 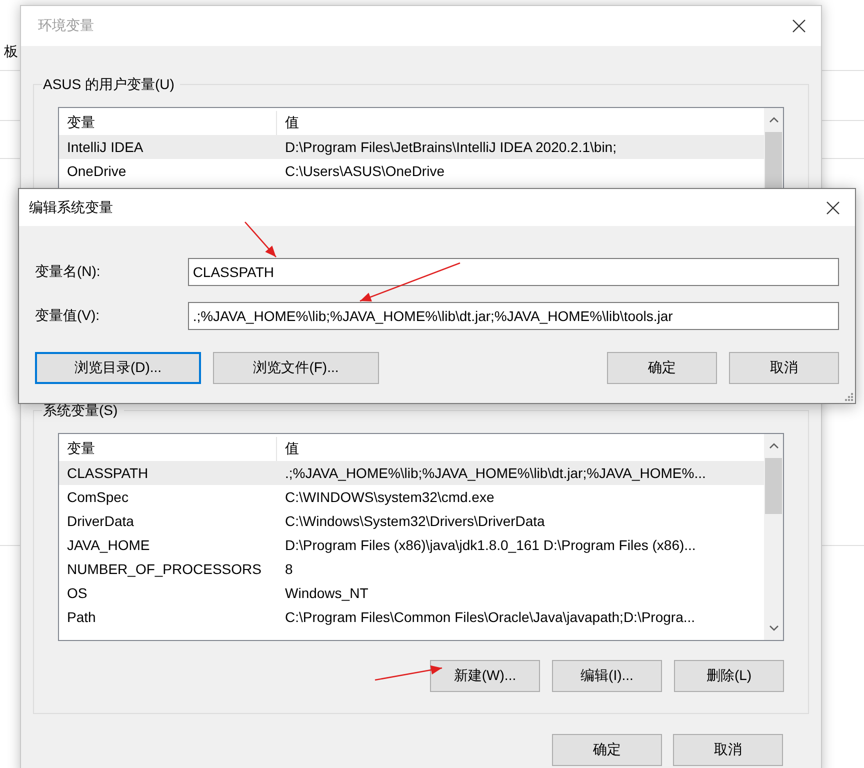 I want to click on variable-name: OS, so click(x=77, y=593).